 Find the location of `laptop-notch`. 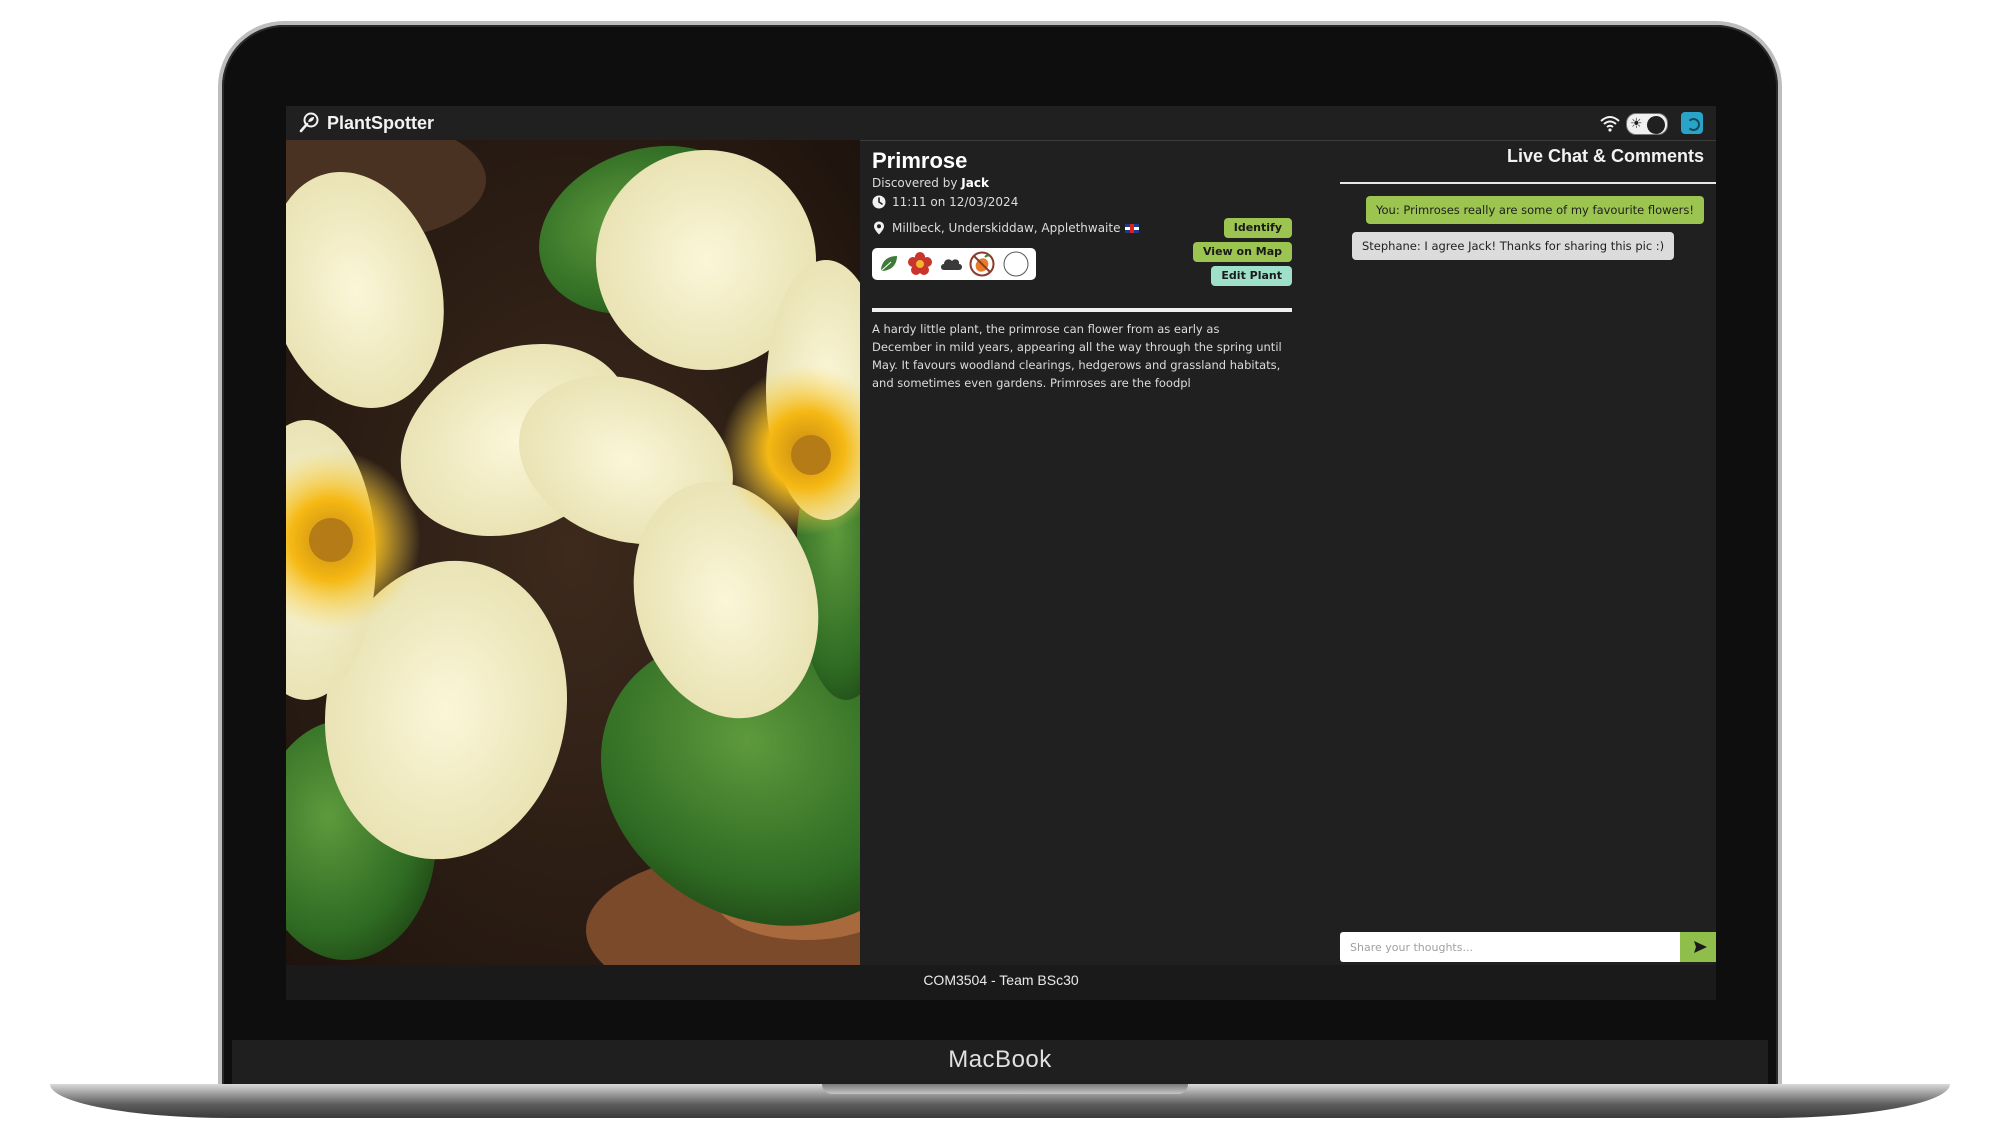

laptop-notch is located at coordinates (1005, 1089).